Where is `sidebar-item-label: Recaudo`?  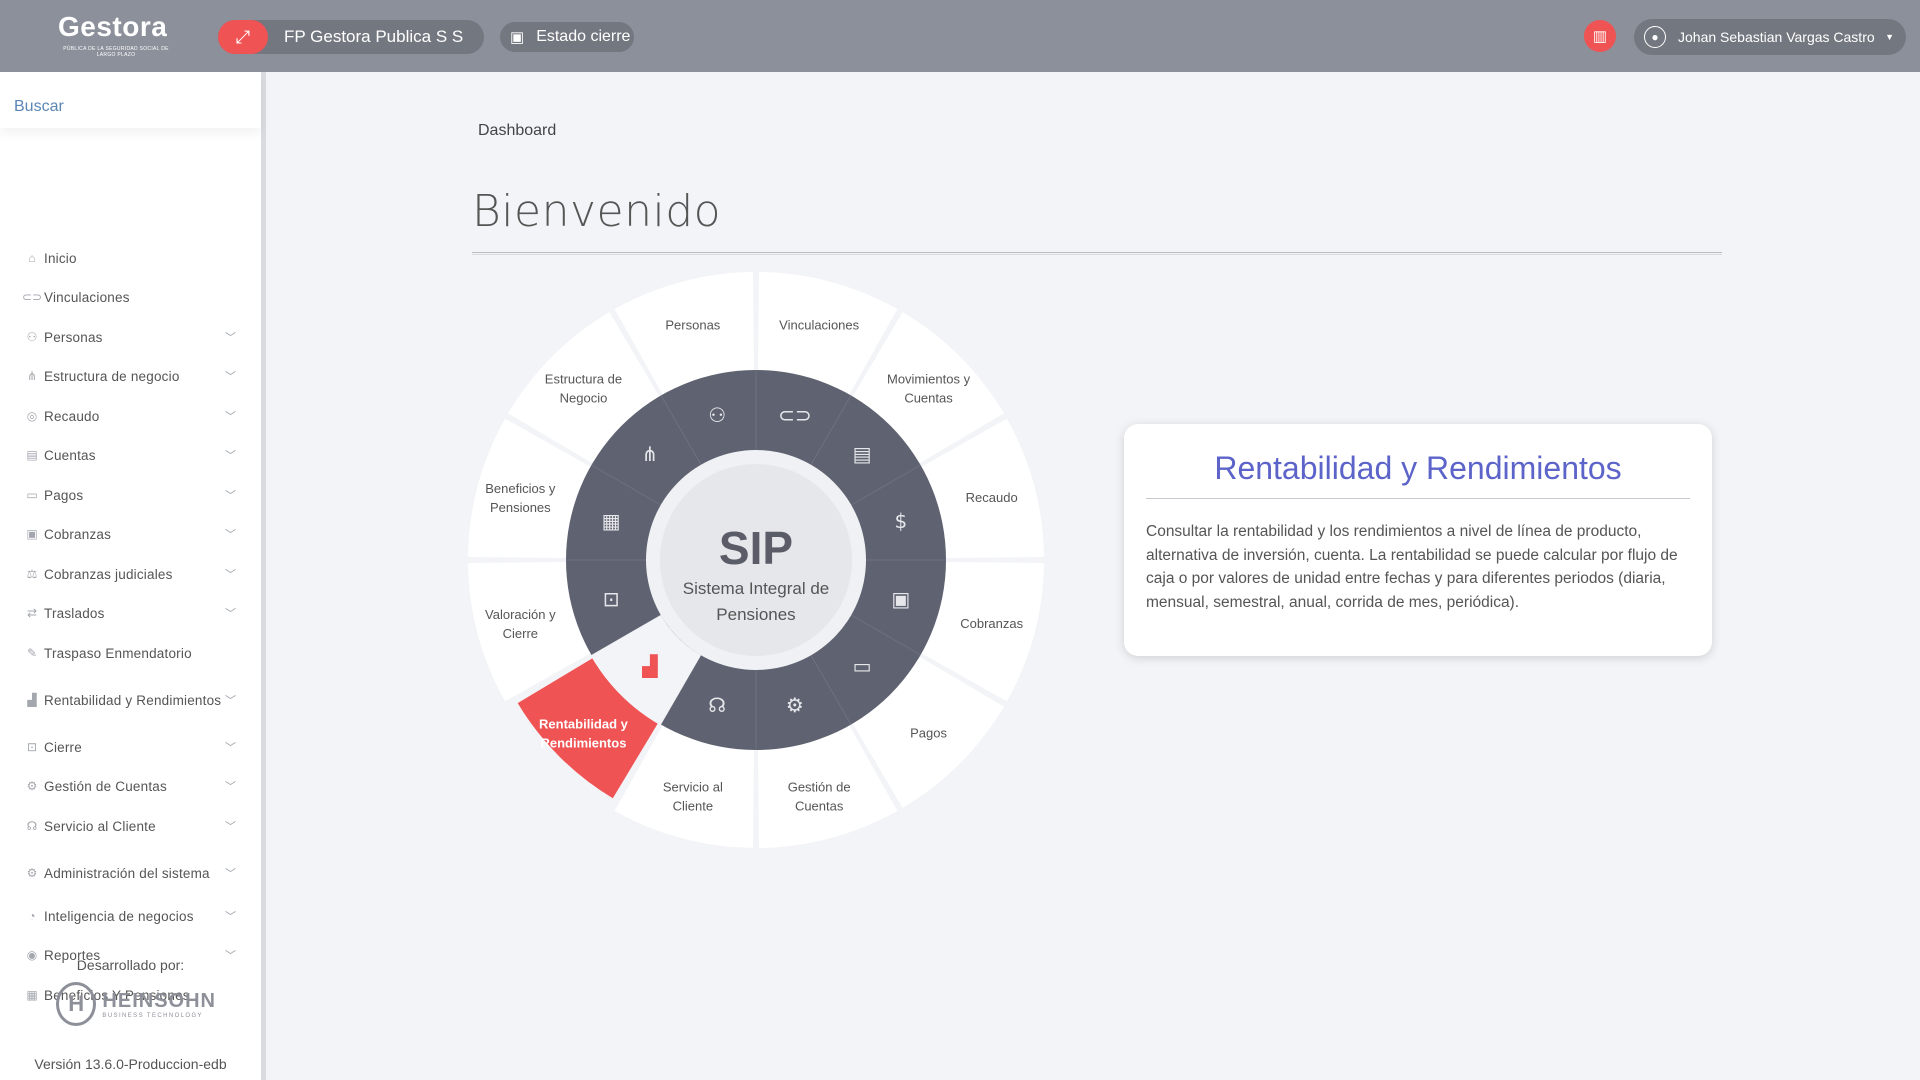 sidebar-item-label: Recaudo is located at coordinates (72, 416).